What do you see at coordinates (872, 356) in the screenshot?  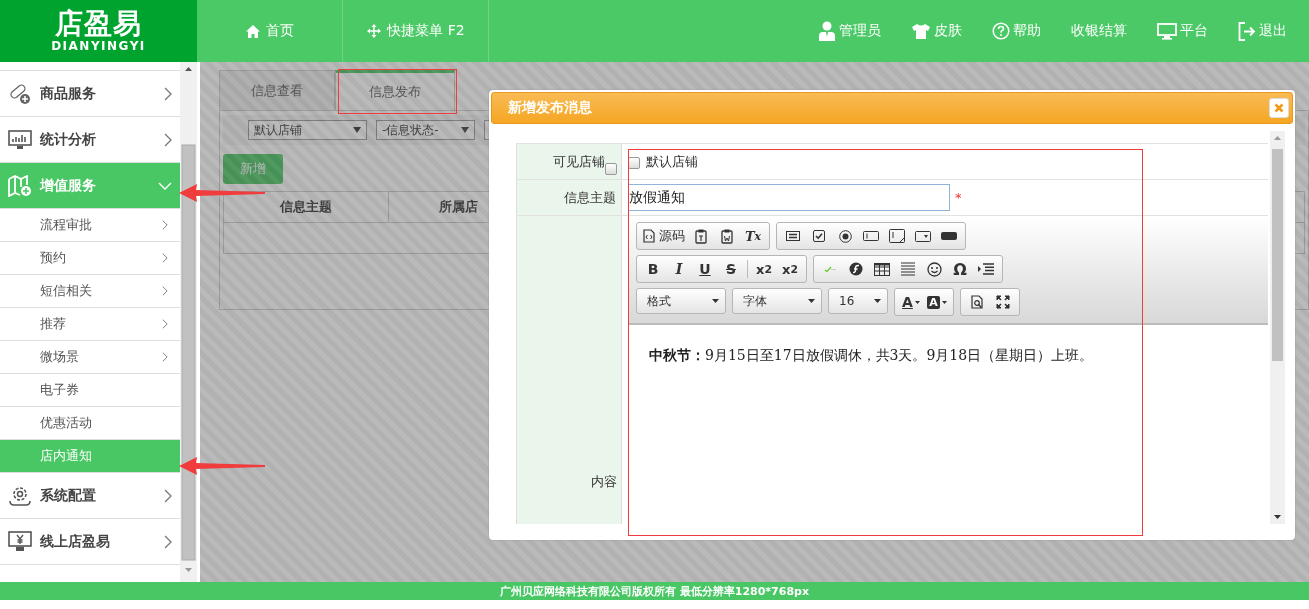 I see `editor-text: 中秋节：9月15日至17日放假调休，共3天。9月18日（星期日）上班。` at bounding box center [872, 356].